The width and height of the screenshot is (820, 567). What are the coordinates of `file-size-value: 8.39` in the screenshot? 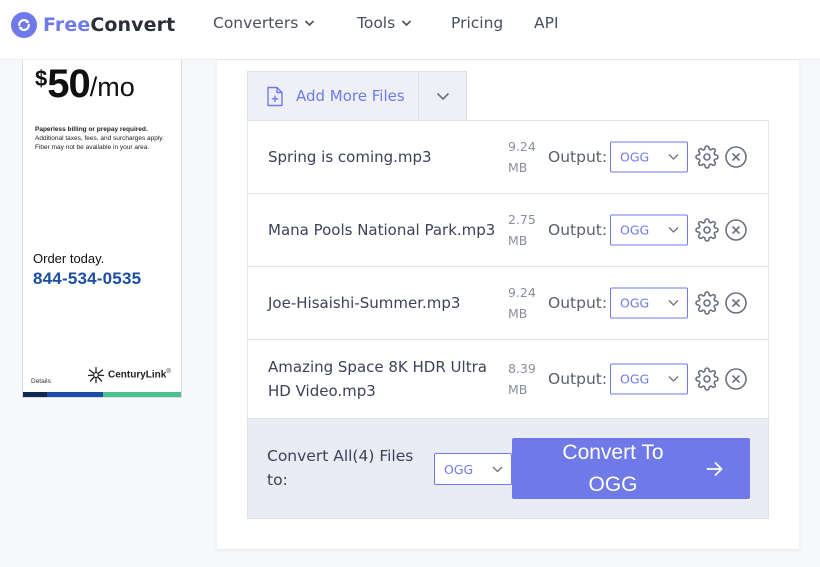 It's located at (522, 368).